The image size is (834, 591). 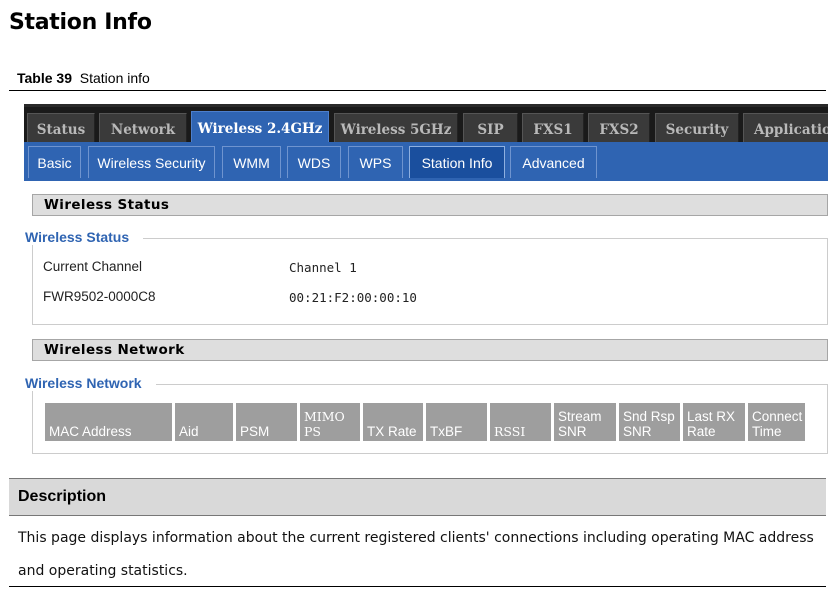 What do you see at coordinates (430, 205) in the screenshot?
I see `wireless-status-bar: Wireless Status` at bounding box center [430, 205].